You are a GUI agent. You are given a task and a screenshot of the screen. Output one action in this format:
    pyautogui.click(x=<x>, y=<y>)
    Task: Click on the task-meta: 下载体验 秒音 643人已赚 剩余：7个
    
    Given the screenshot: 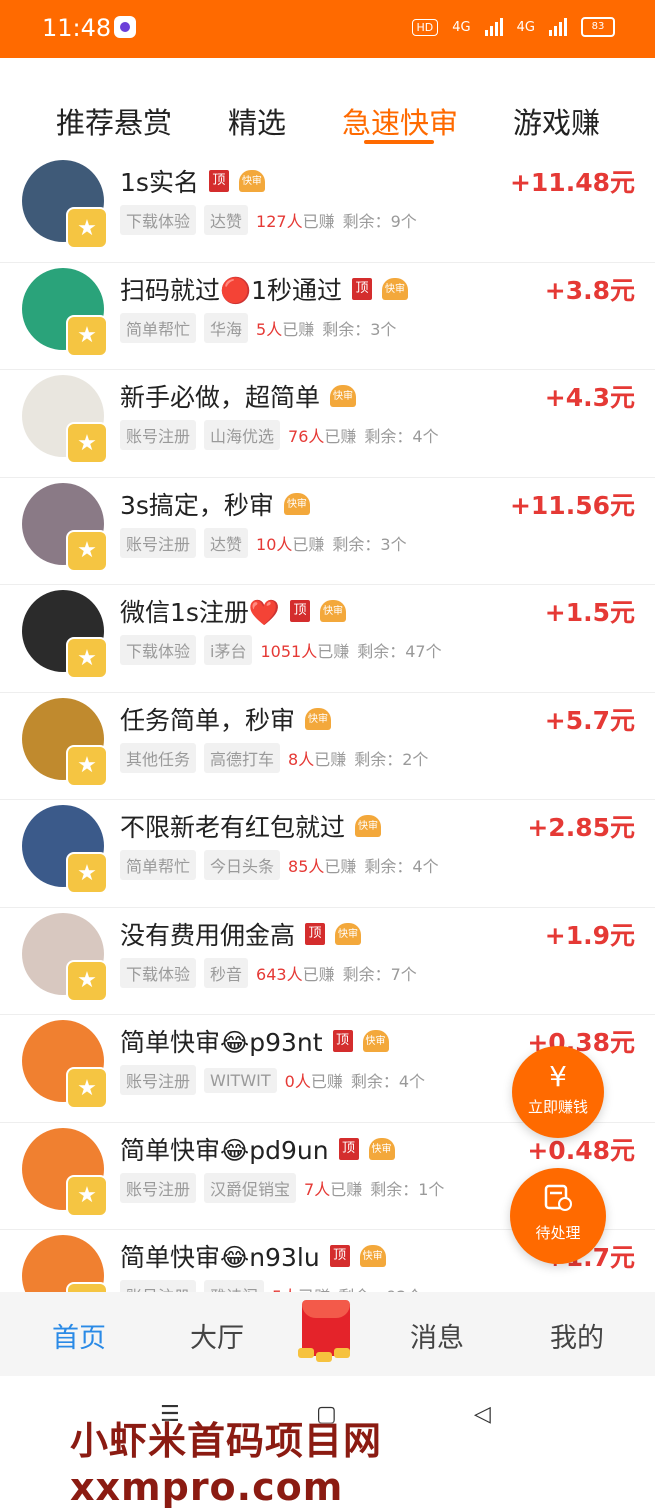 What is the action you would take?
    pyautogui.click(x=268, y=972)
    